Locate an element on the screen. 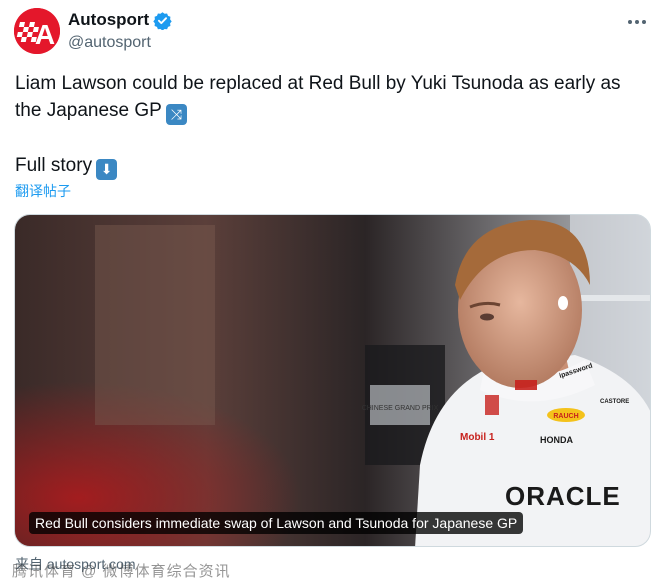 The width and height of the screenshot is (667, 585). verified-badge-icon is located at coordinates (162, 20).